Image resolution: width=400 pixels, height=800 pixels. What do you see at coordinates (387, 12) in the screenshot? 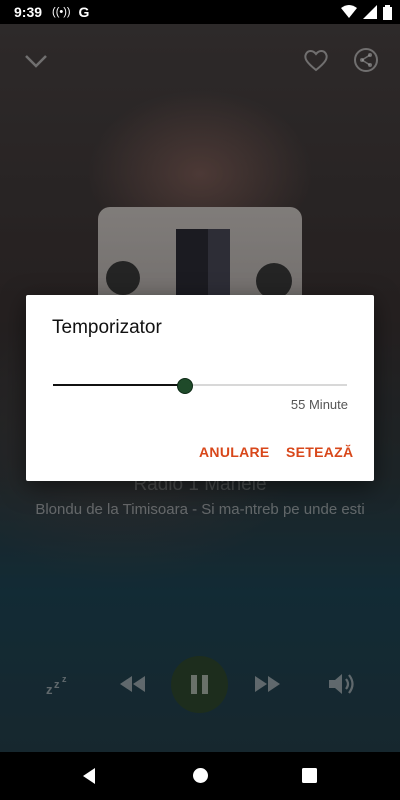
I see `battery-icon` at bounding box center [387, 12].